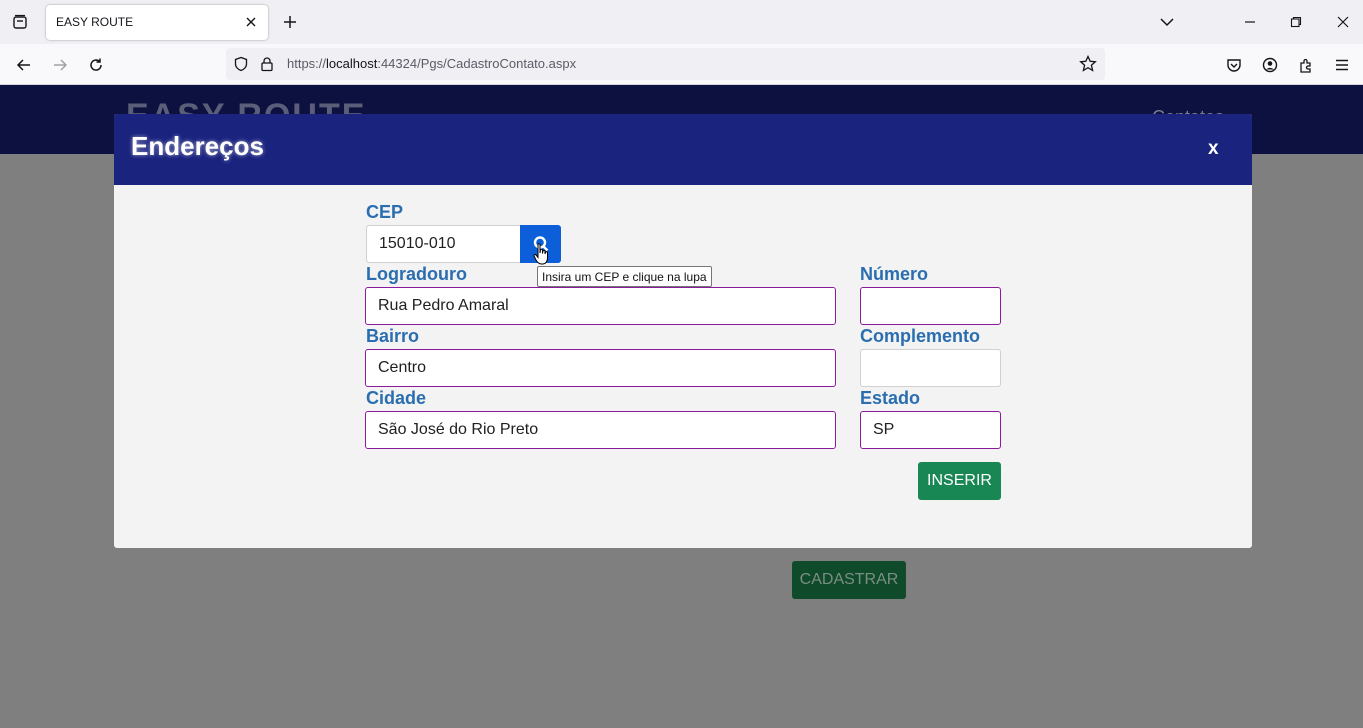 The width and height of the screenshot is (1363, 728). Describe the element at coordinates (416, 274) in the screenshot. I see `logradouro-label: Logradouro` at that location.